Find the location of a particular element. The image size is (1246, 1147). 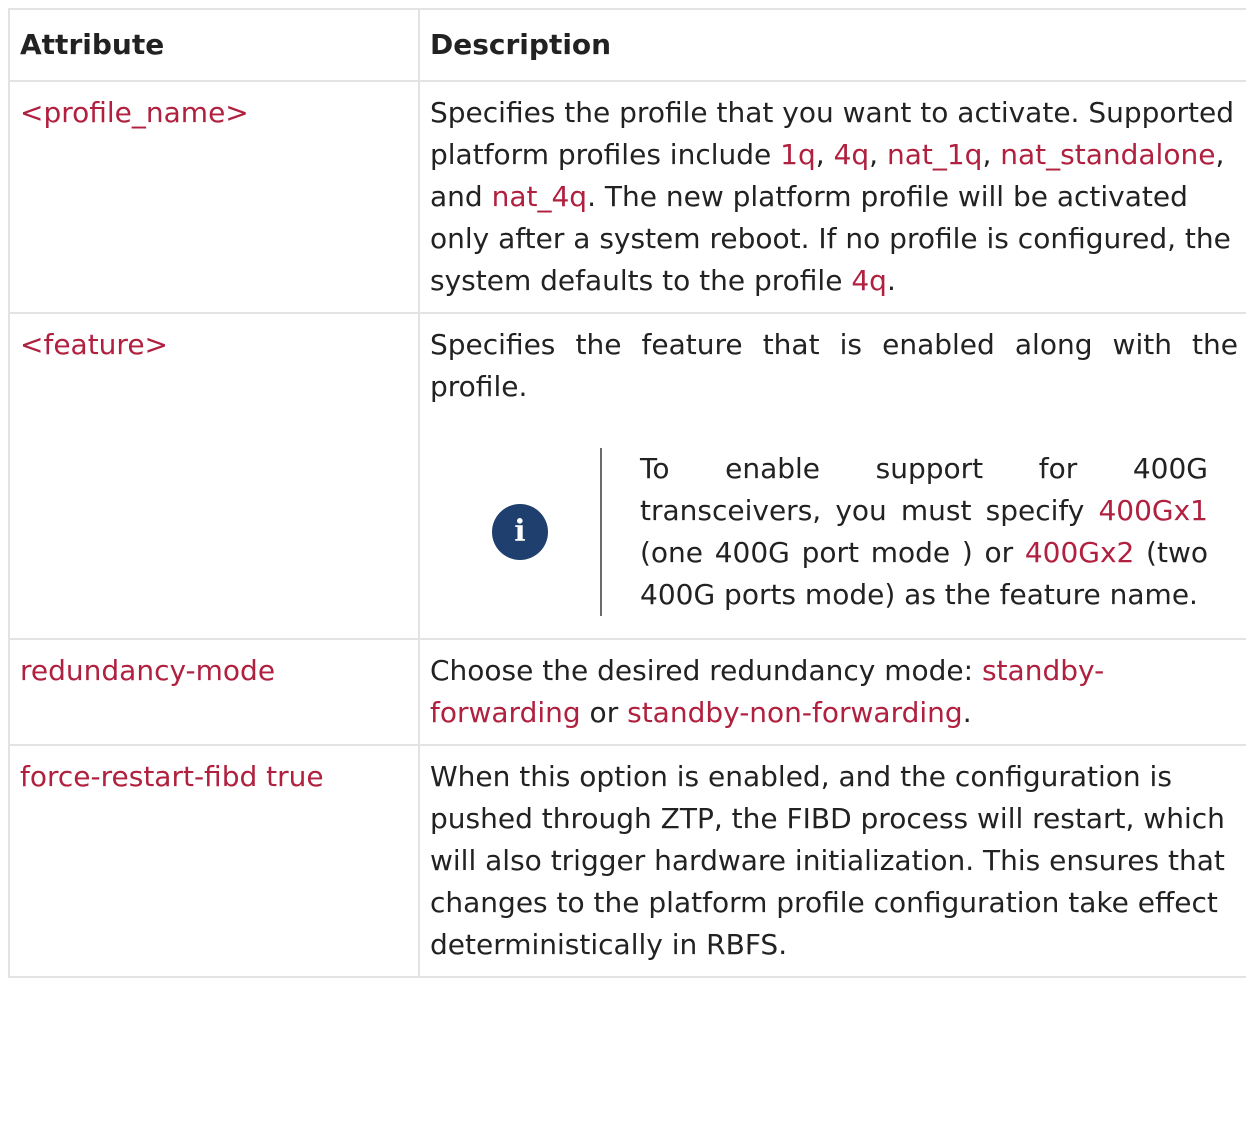

attribute-cell: <feature> is located at coordinates (214, 476).